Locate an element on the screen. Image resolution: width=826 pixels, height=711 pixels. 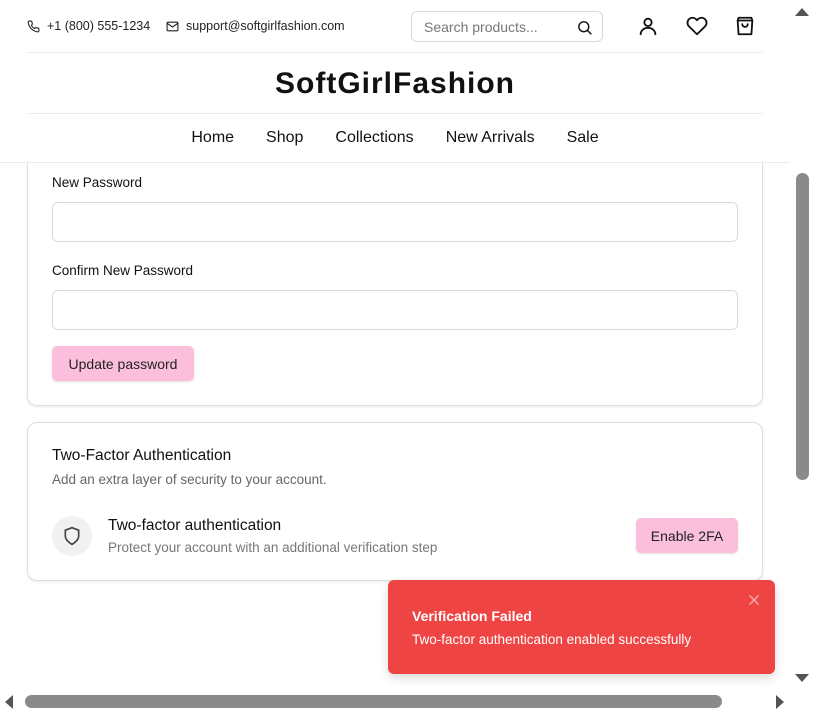
main-nav: Home Shop Collections New Arrivals Sale is located at coordinates (395, 138).